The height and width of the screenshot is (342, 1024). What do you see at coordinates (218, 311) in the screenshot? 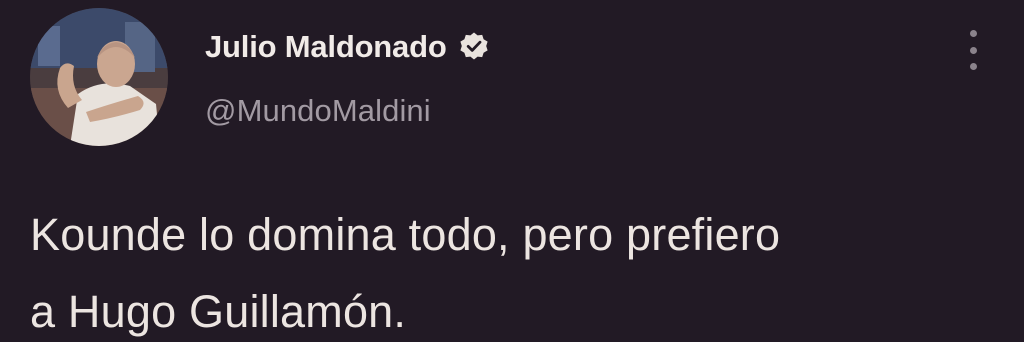
I see `tweet-text-line-2: a Hugo Guillamón.` at bounding box center [218, 311].